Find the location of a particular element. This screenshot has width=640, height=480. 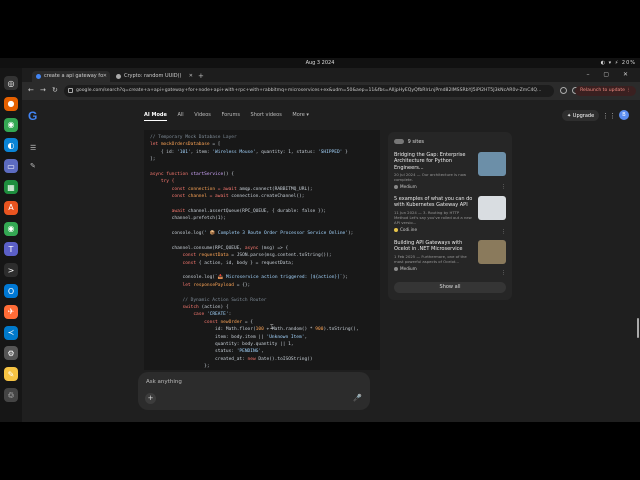

tab-ai-mode: AI Mode is located at coordinates (155, 116).